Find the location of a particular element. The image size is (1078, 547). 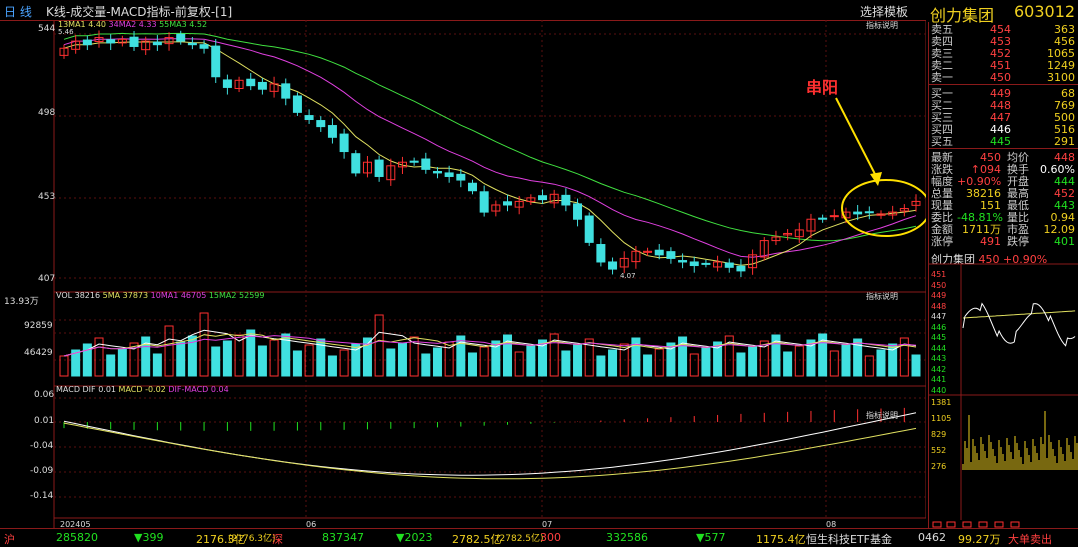

quote-stat-label: 涨停 is located at coordinates (942, 241).